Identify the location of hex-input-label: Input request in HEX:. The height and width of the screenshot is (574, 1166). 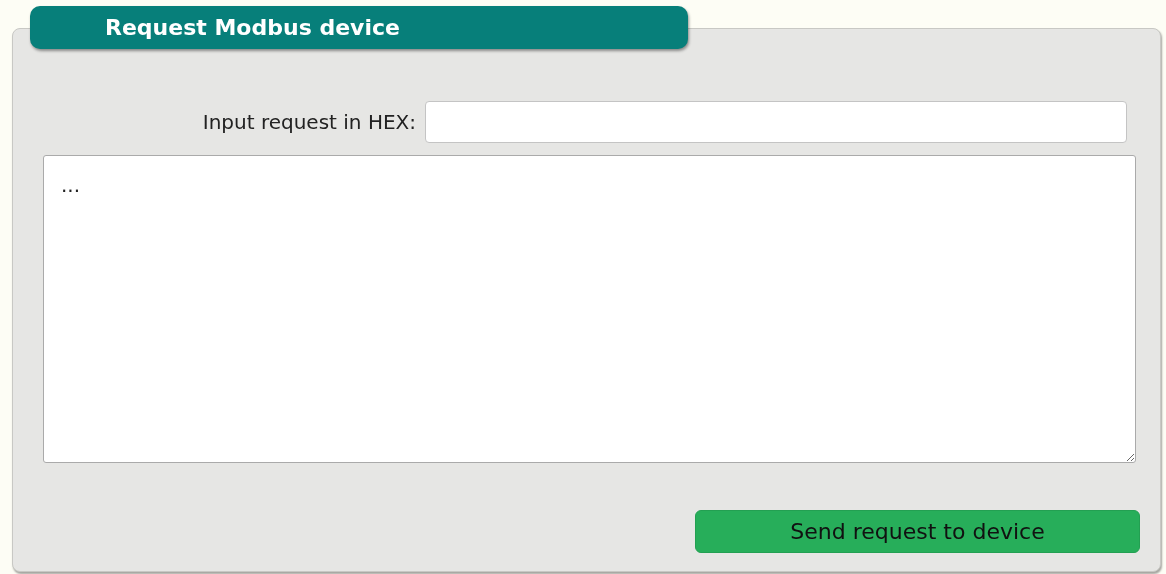
(309, 122).